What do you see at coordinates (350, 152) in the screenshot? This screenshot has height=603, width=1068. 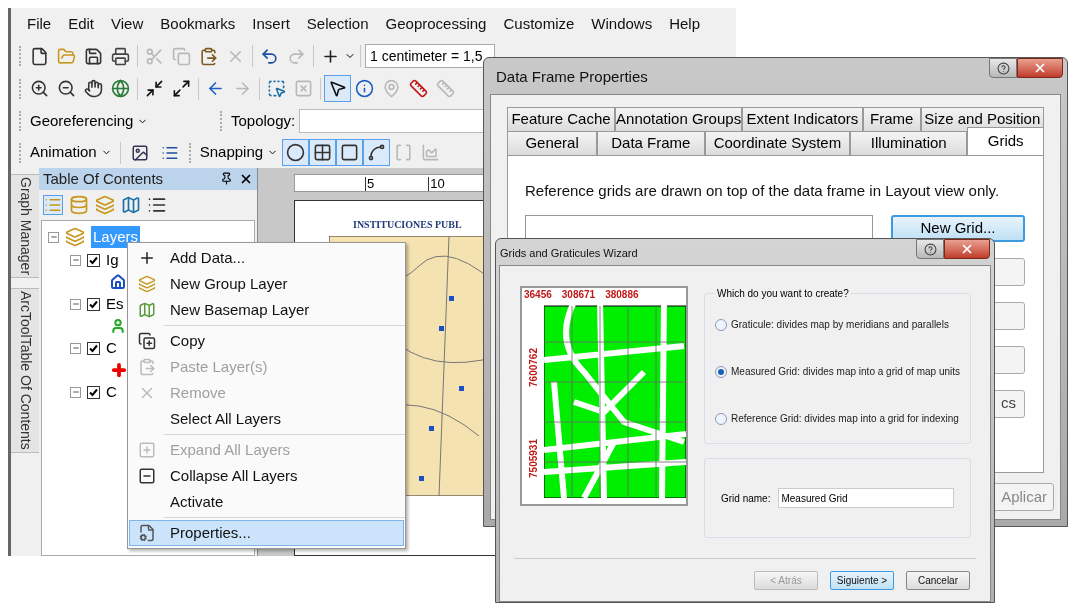 I see `snap-square-button` at bounding box center [350, 152].